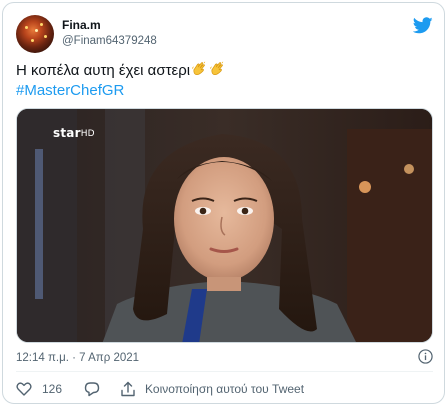 The image size is (447, 406). What do you see at coordinates (225, 389) in the screenshot?
I see `share-label: Κοινοποίηση αυτού του Tweet` at bounding box center [225, 389].